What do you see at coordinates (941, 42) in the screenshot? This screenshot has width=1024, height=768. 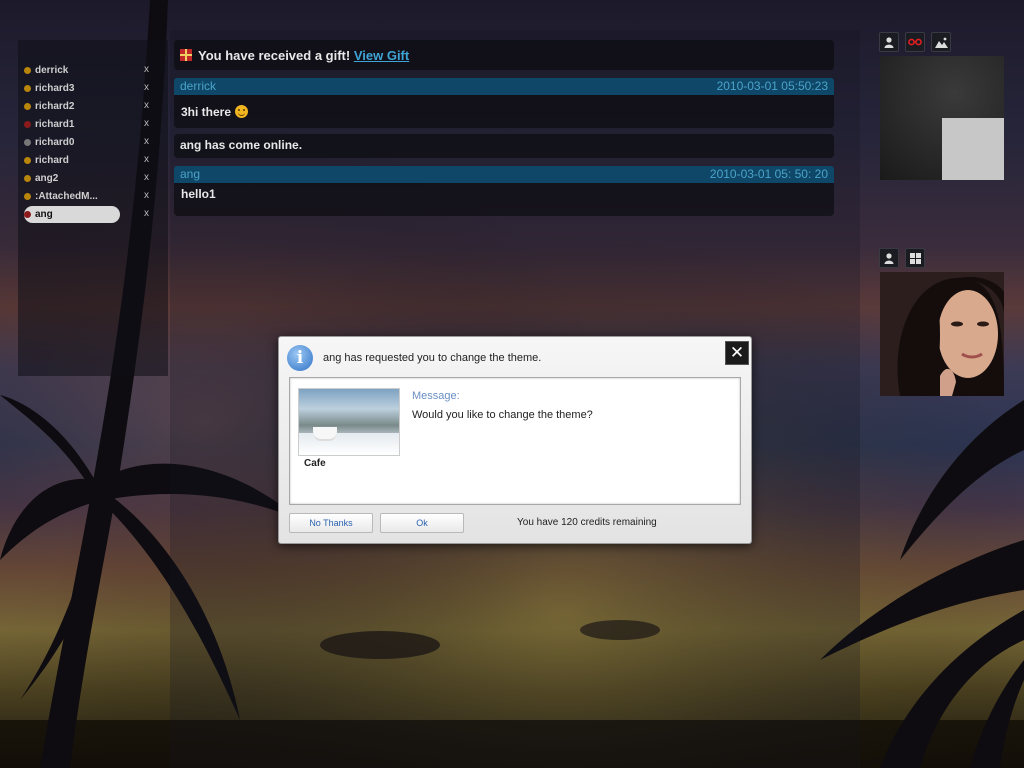 I see `picture-icon` at bounding box center [941, 42].